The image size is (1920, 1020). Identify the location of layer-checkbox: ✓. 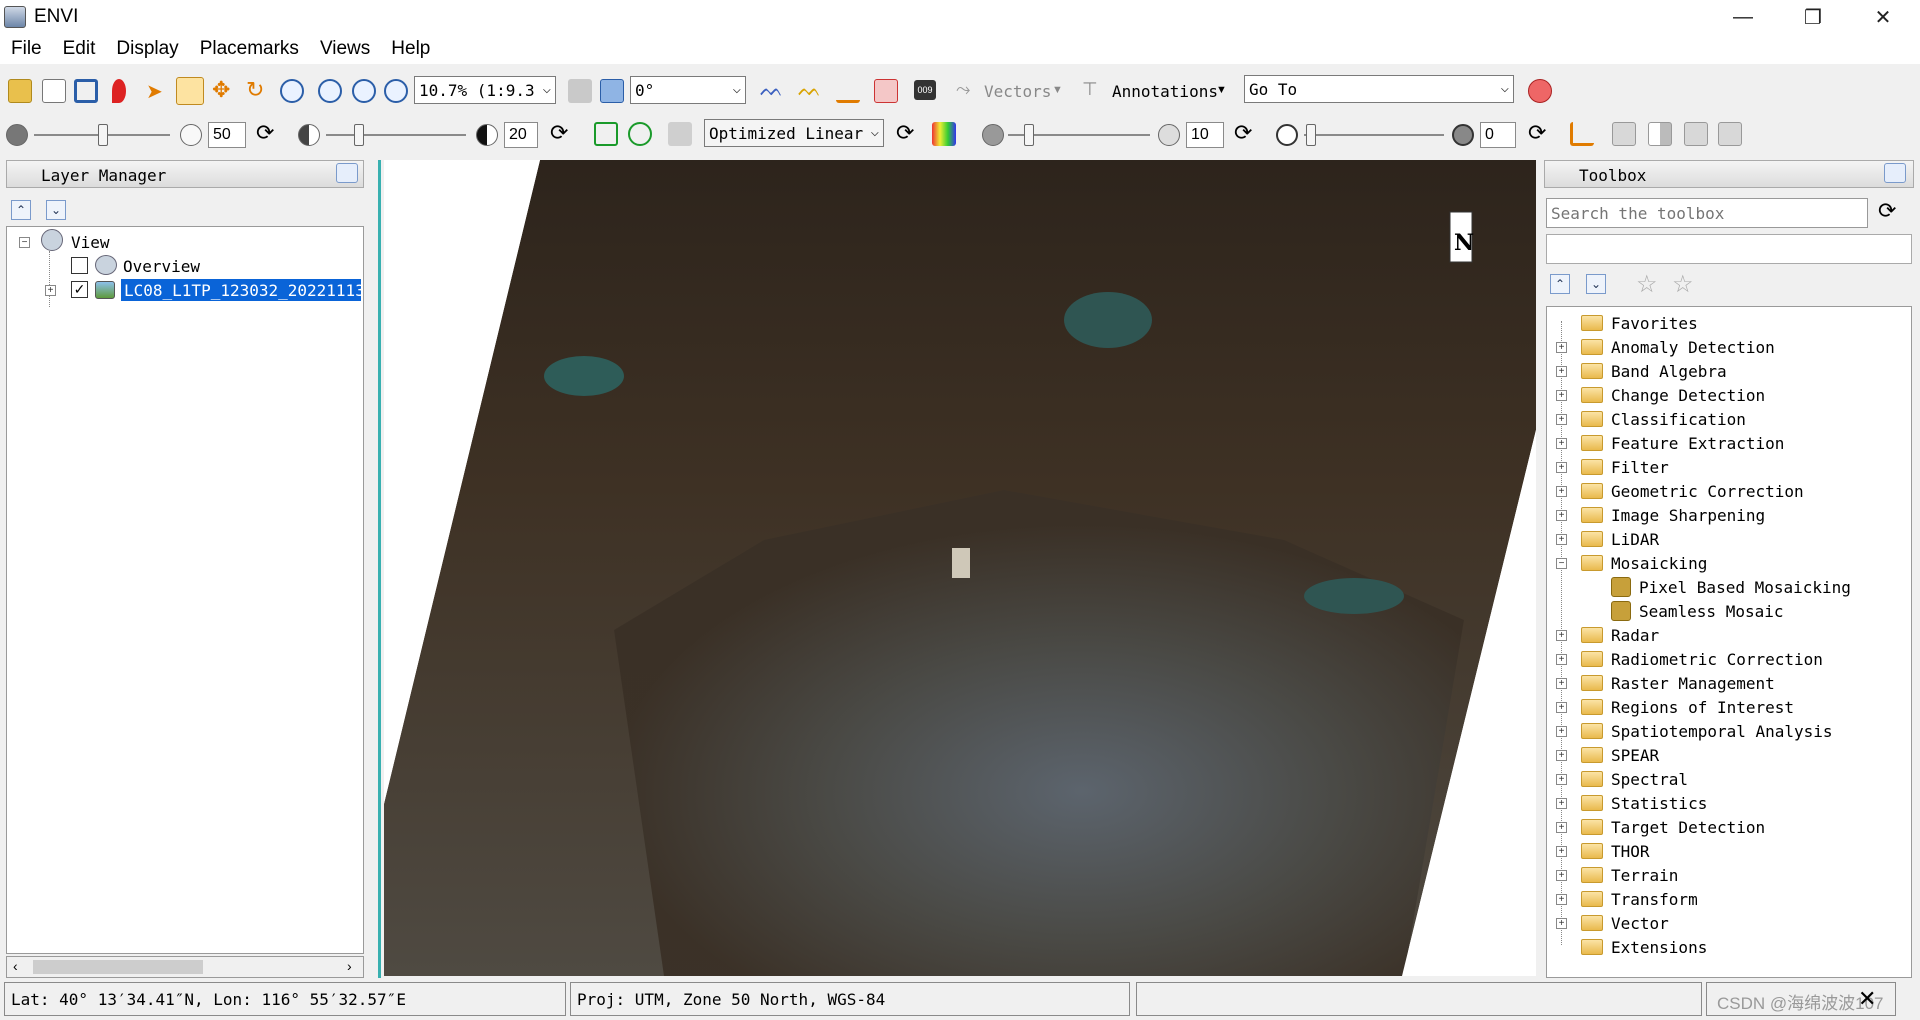
(79, 289).